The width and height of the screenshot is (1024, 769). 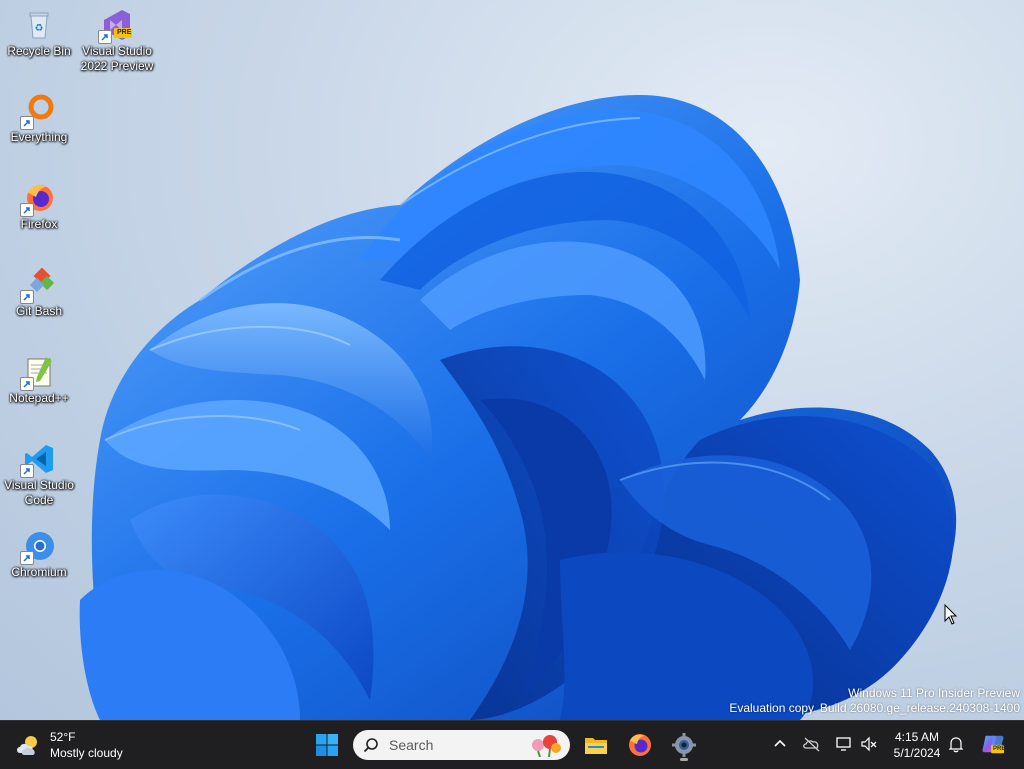 I want to click on notifications-button, so click(x=956, y=744).